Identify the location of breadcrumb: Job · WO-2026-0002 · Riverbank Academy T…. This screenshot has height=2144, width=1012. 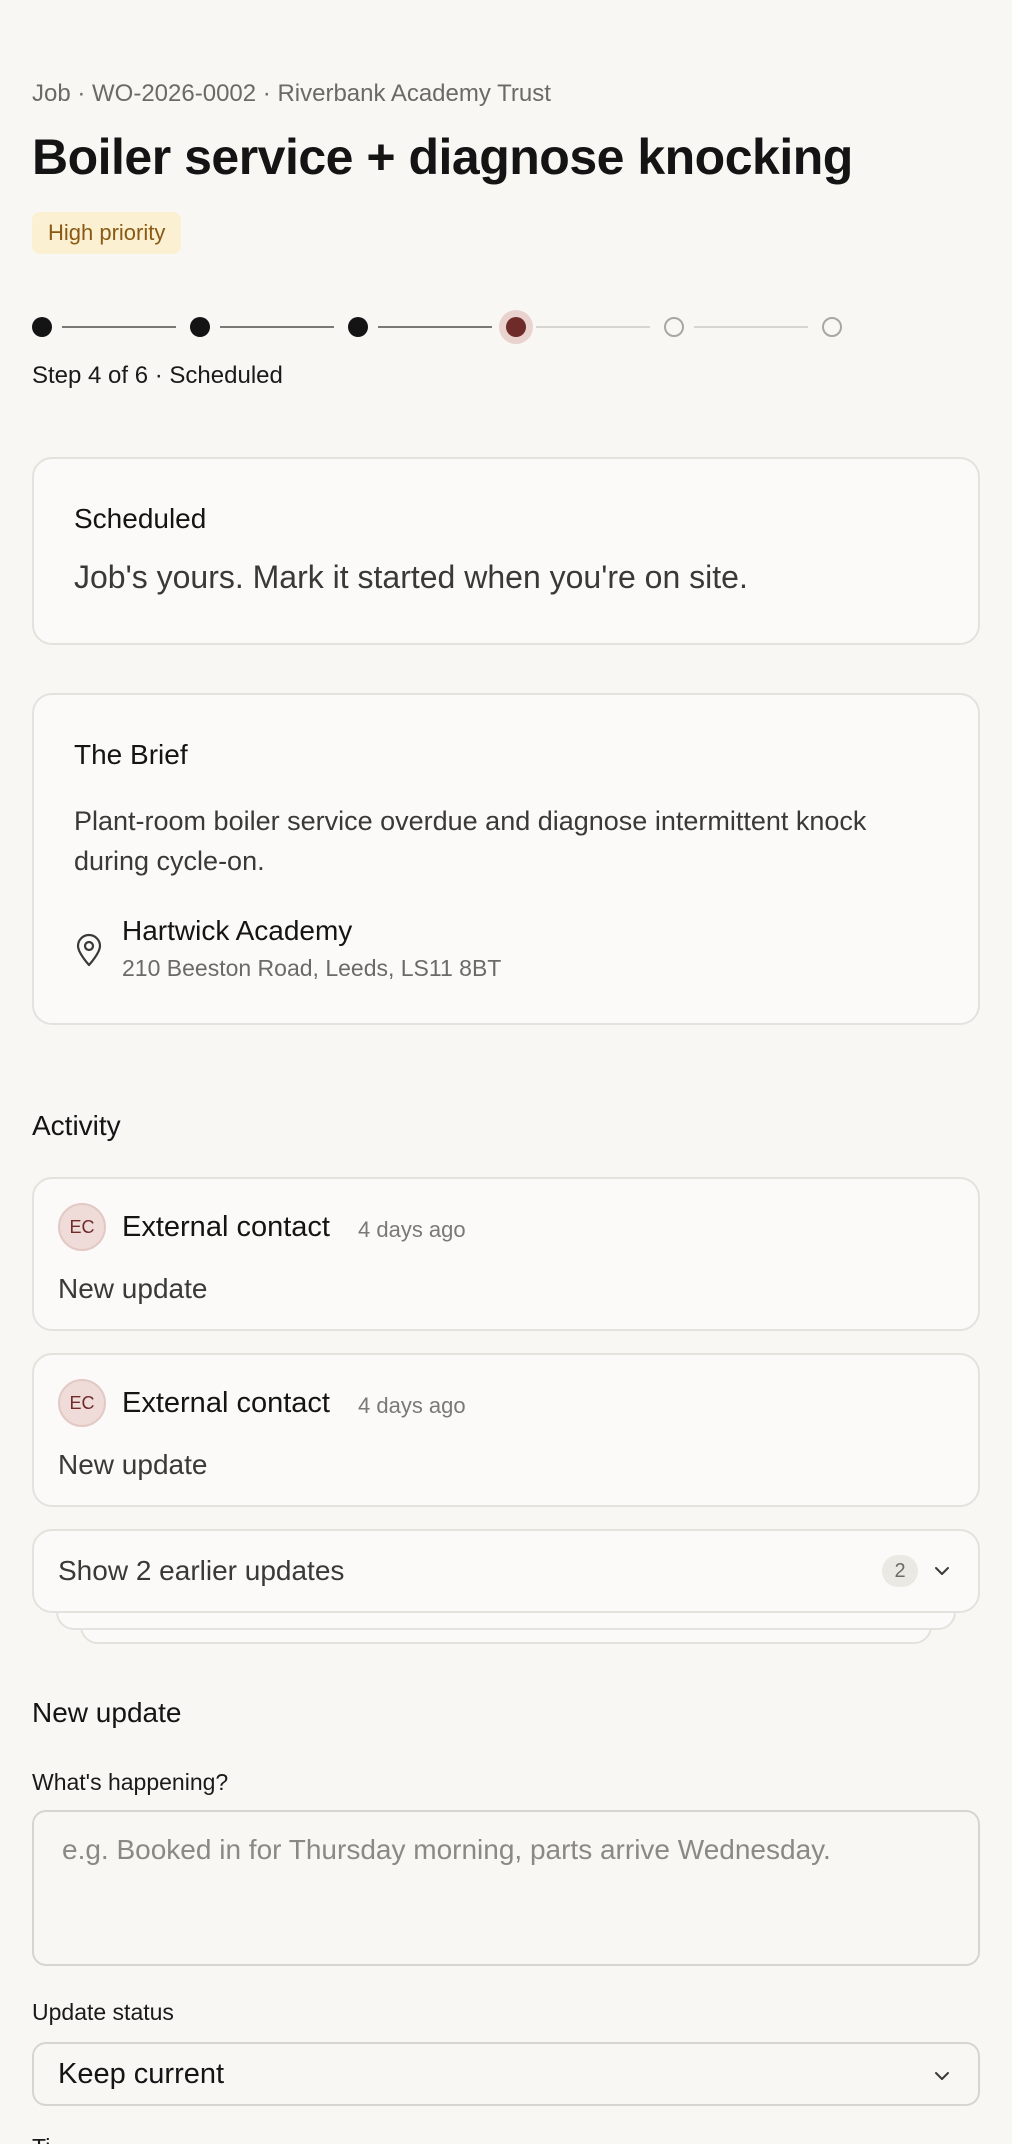
(291, 93).